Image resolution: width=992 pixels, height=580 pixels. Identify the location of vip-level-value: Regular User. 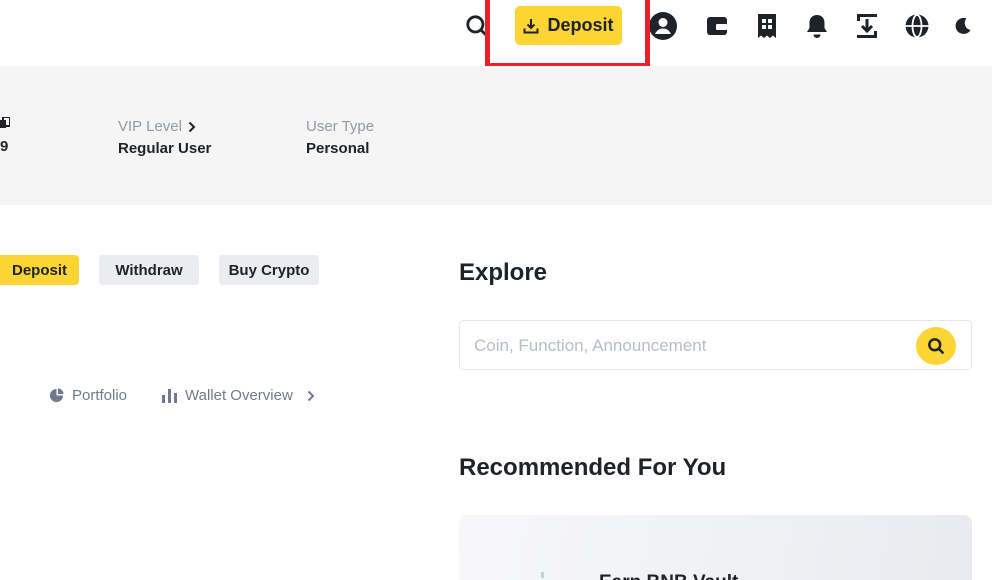
(165, 148).